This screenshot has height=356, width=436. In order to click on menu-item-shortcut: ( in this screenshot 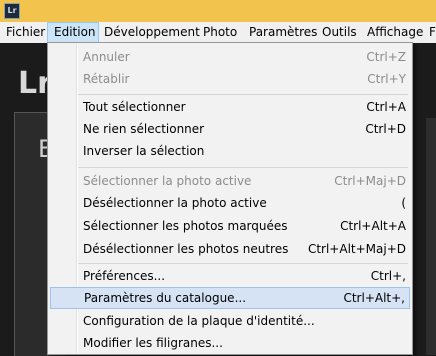, I will do `click(403, 203)`.